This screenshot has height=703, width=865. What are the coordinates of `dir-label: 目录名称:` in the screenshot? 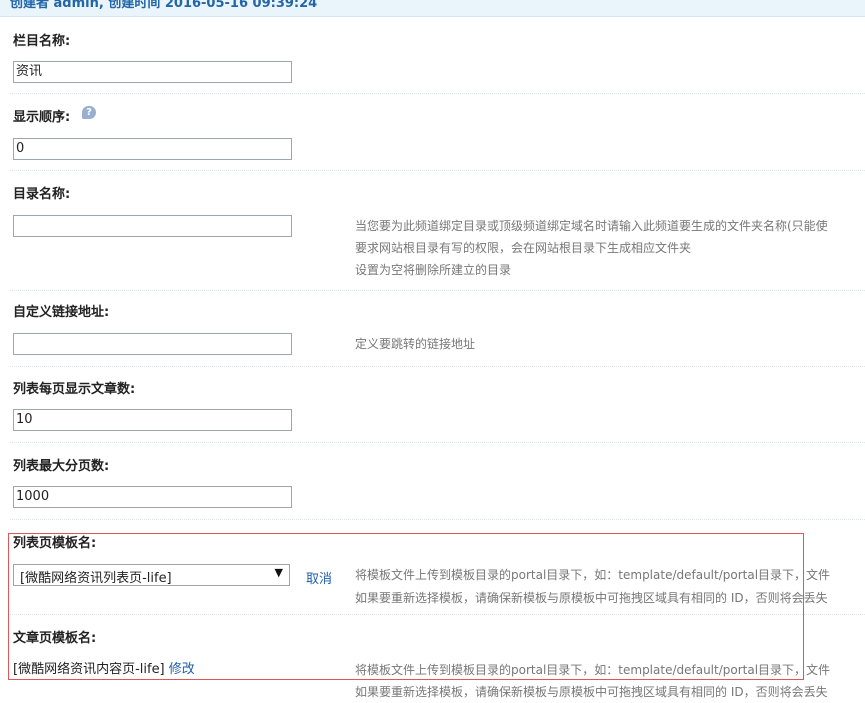 It's located at (42, 194).